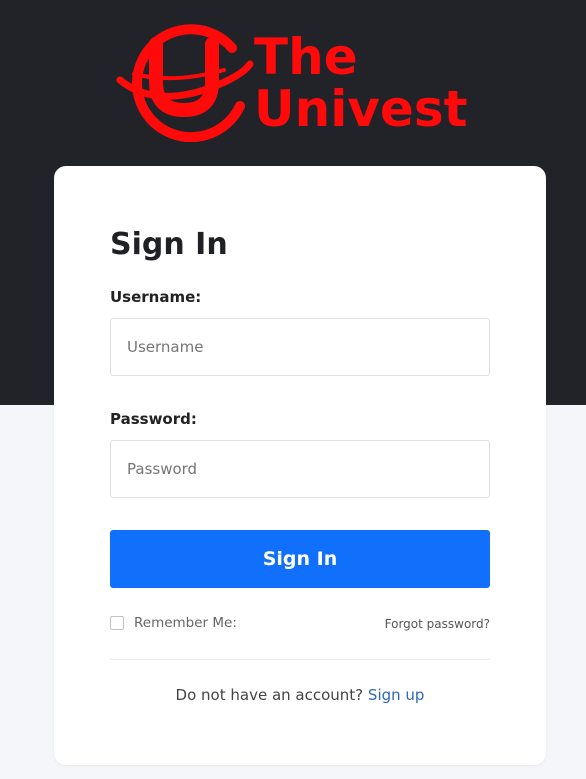 This screenshot has width=586, height=779. What do you see at coordinates (361, 109) in the screenshot?
I see `logo-text-line2: Univest` at bounding box center [361, 109].